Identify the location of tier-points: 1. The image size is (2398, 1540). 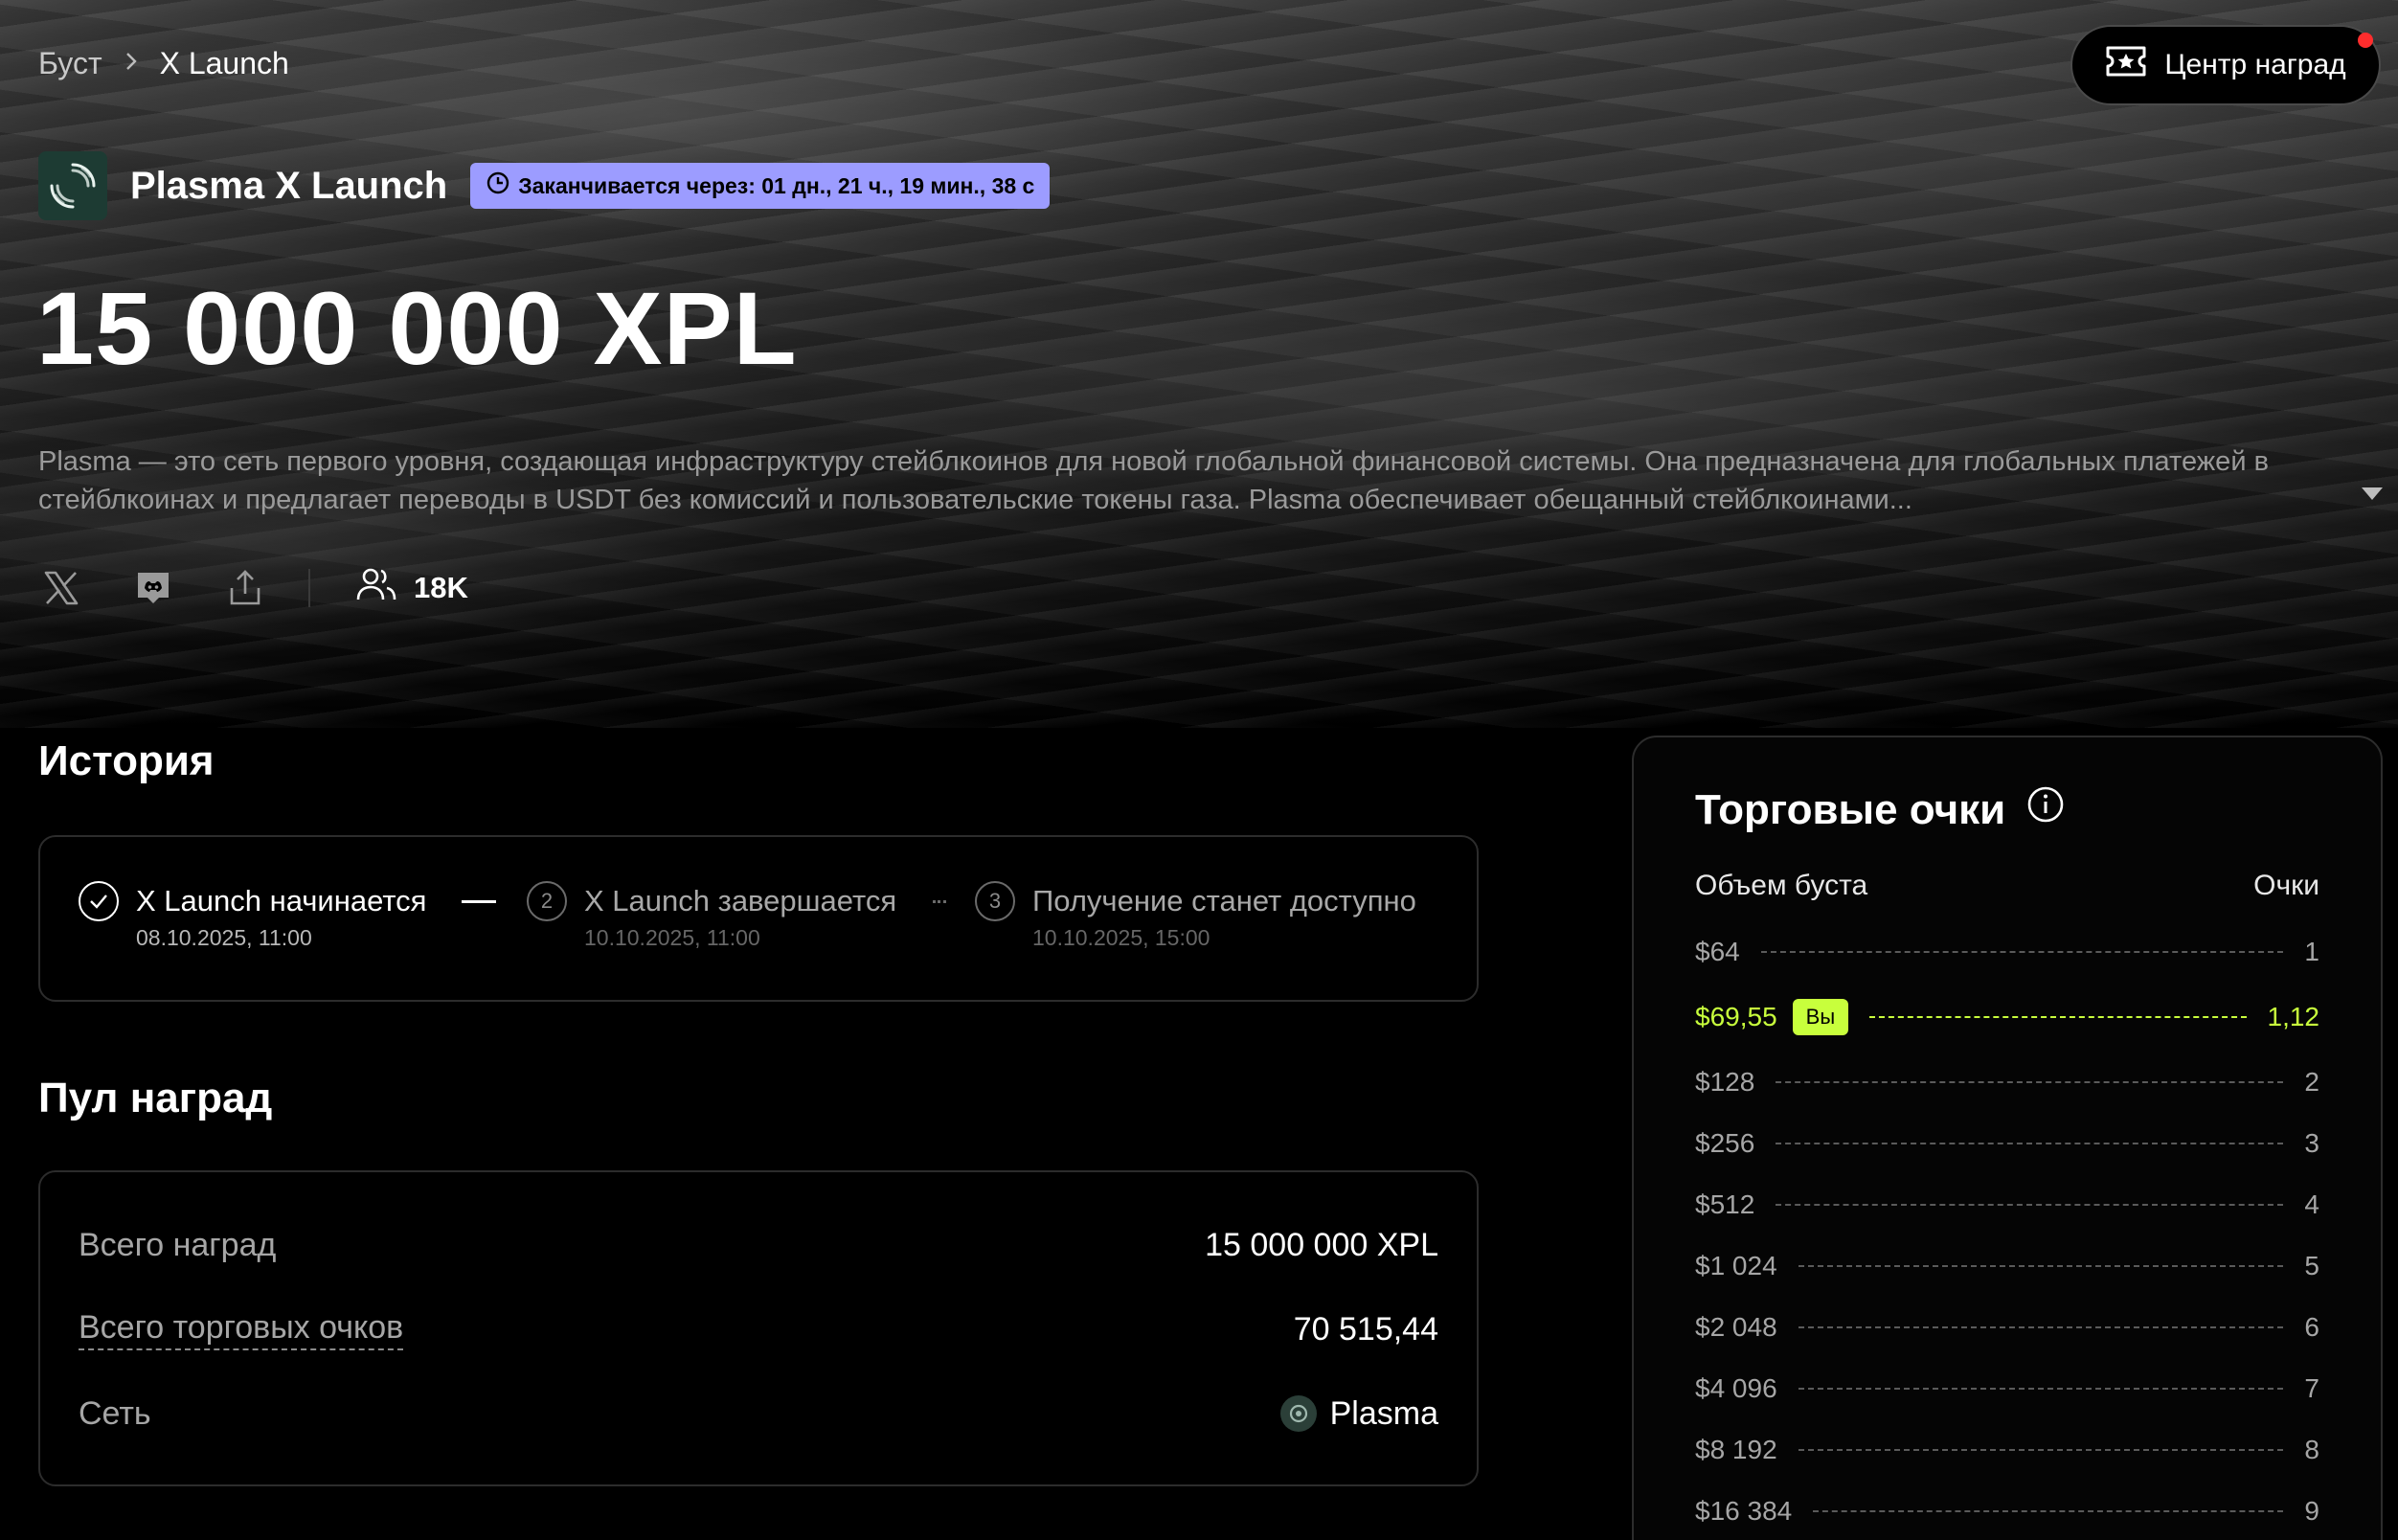
(2311, 951).